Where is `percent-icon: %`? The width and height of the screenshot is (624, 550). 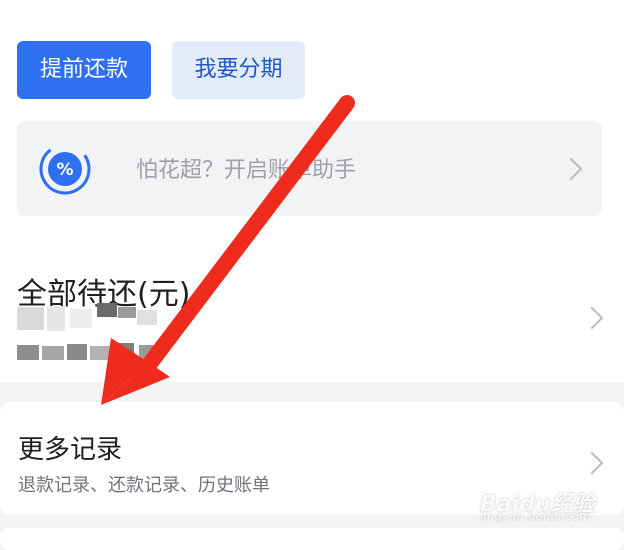 percent-icon: % is located at coordinates (65, 169).